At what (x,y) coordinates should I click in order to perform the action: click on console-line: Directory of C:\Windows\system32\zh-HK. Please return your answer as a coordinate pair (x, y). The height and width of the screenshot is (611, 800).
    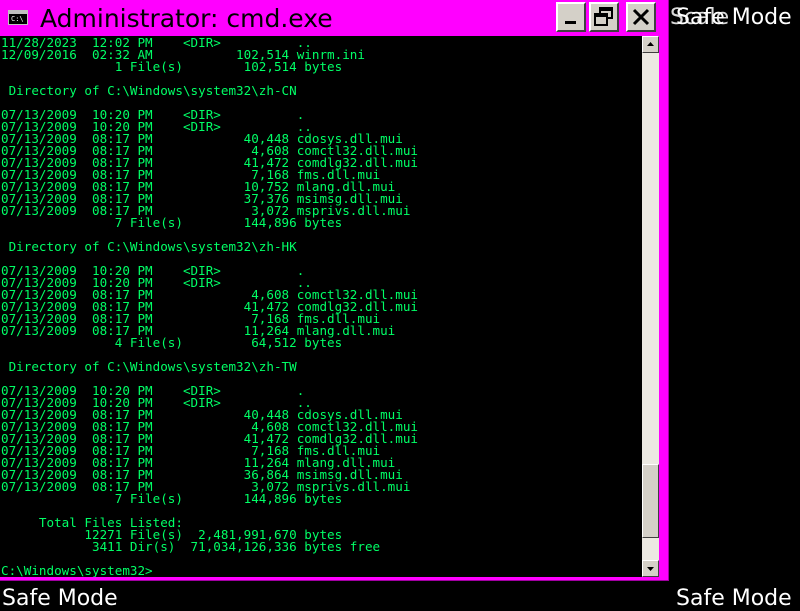
    Looking at the image, I should click on (149, 246).